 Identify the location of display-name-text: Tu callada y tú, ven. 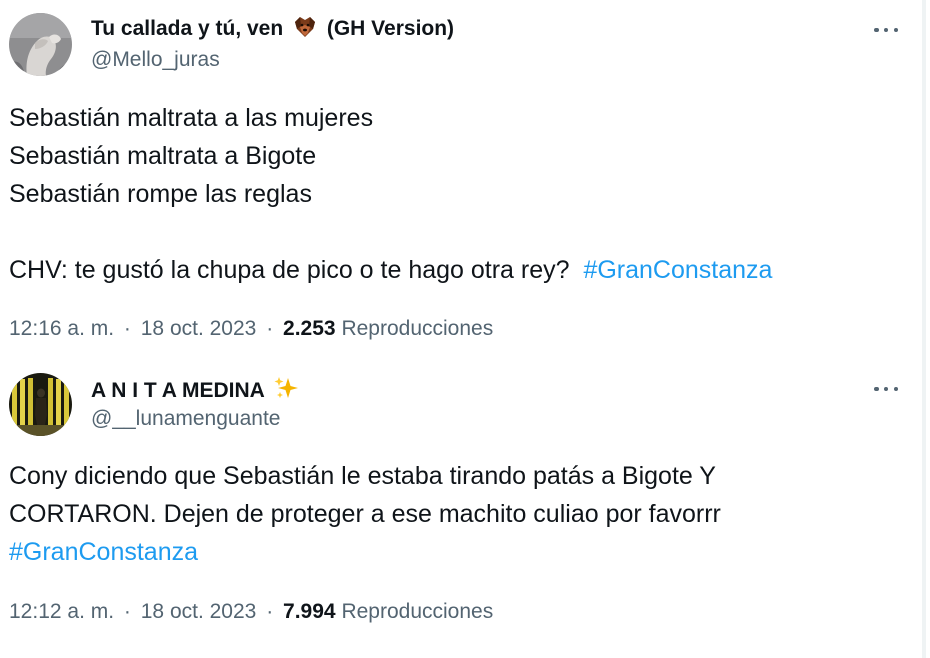
(187, 28).